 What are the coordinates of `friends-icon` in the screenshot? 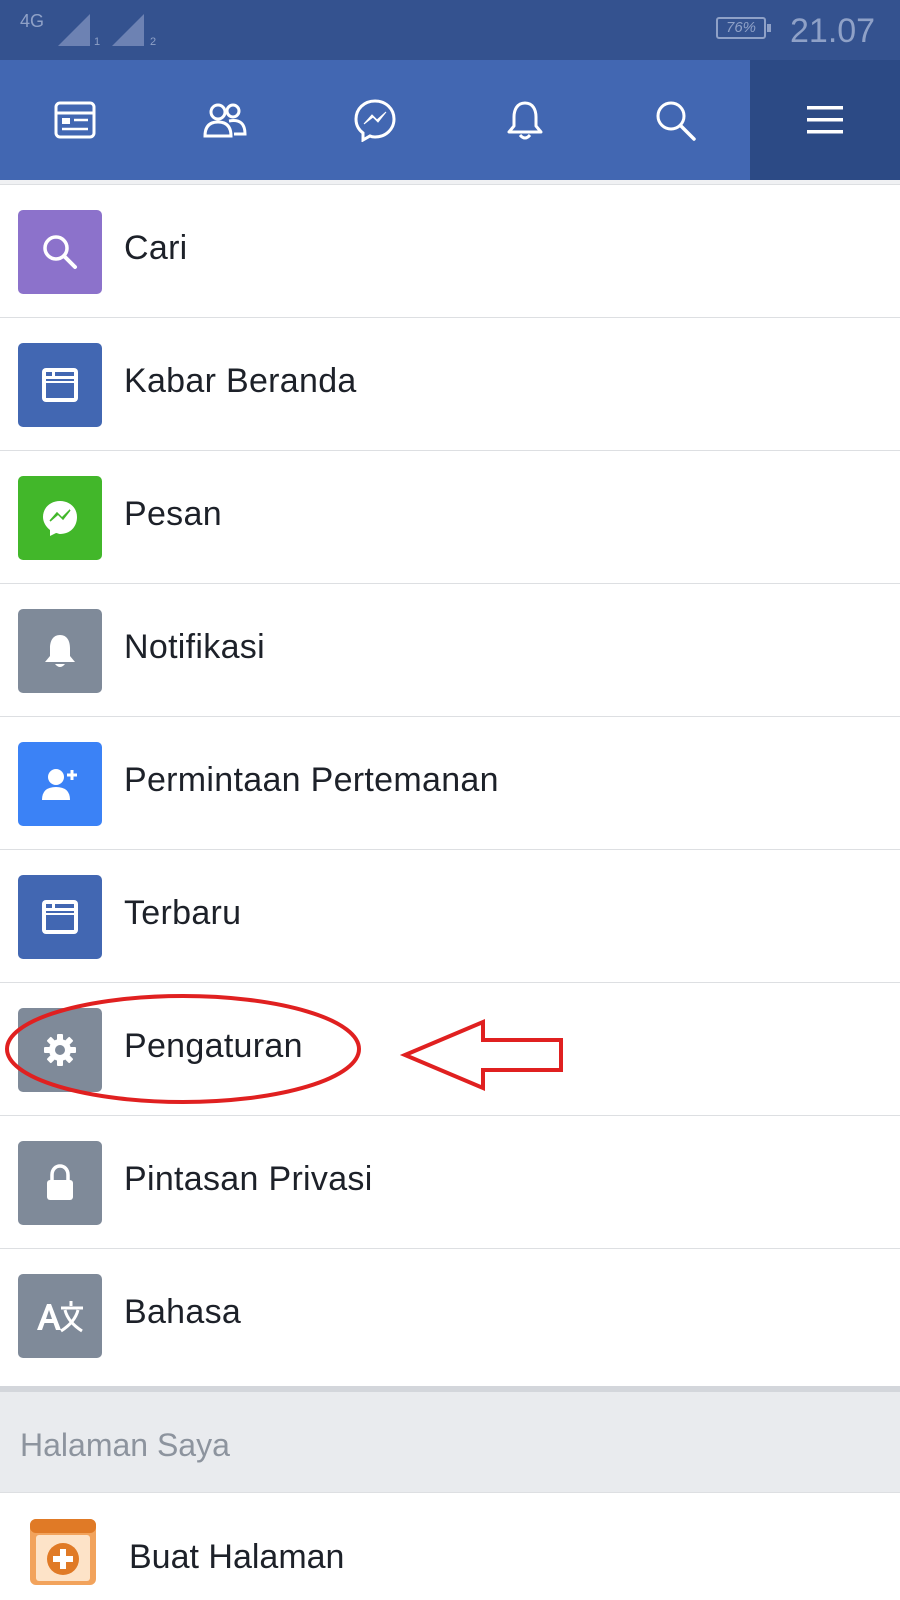 It's located at (225, 120).